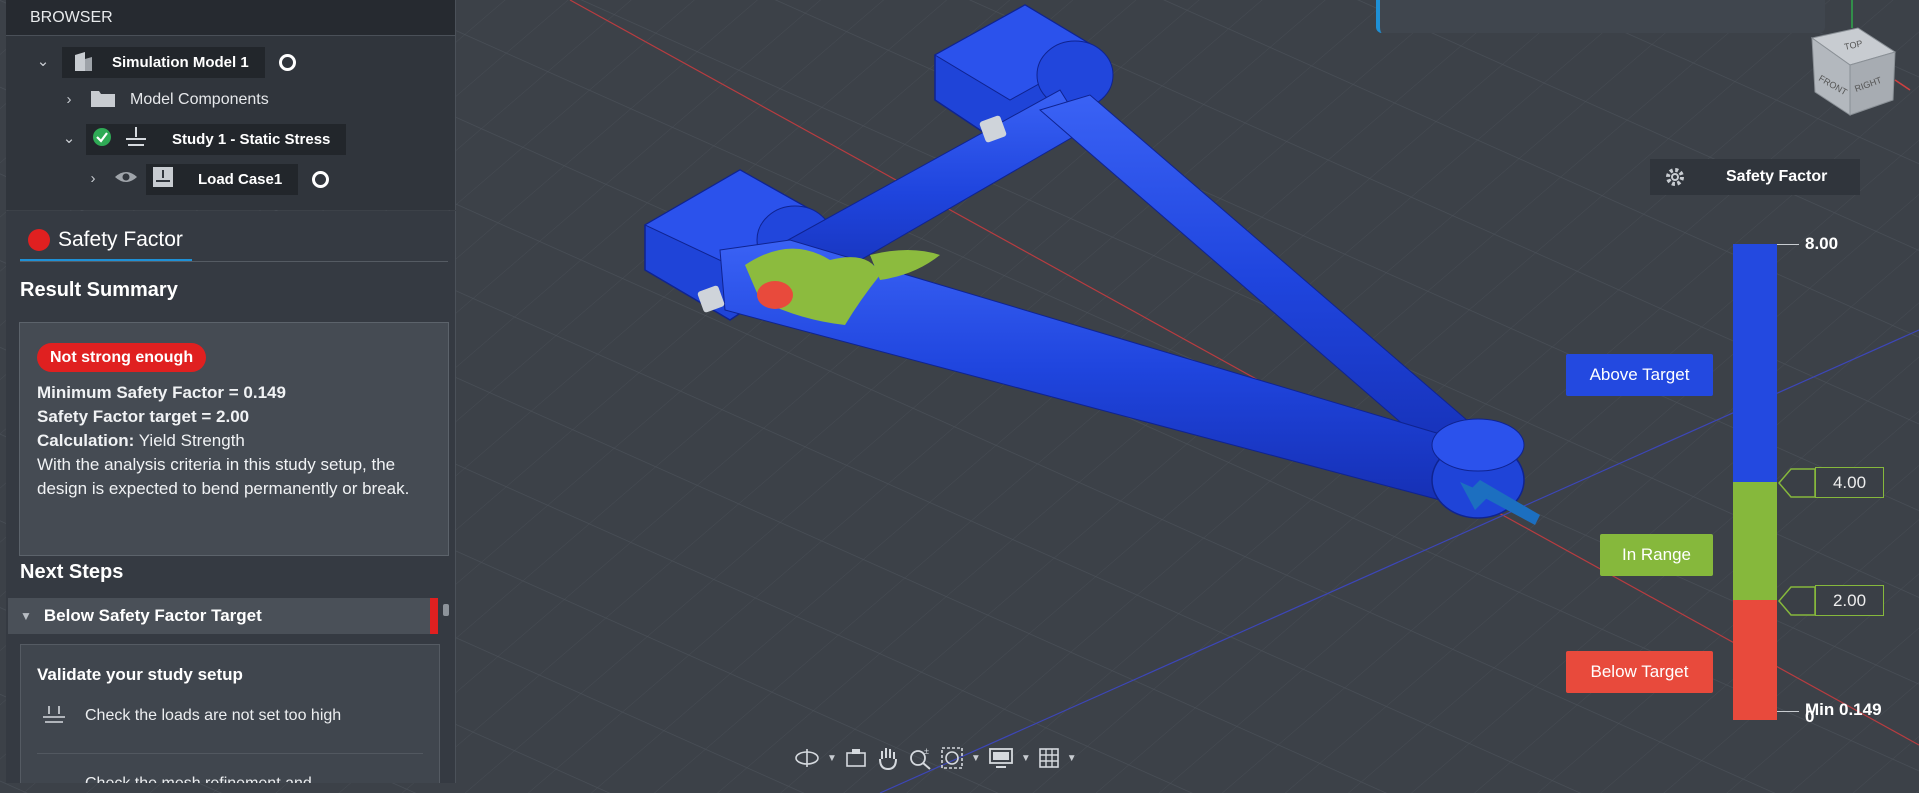  Describe the element at coordinates (920, 758) in the screenshot. I see `zoom-icon: ±` at that location.